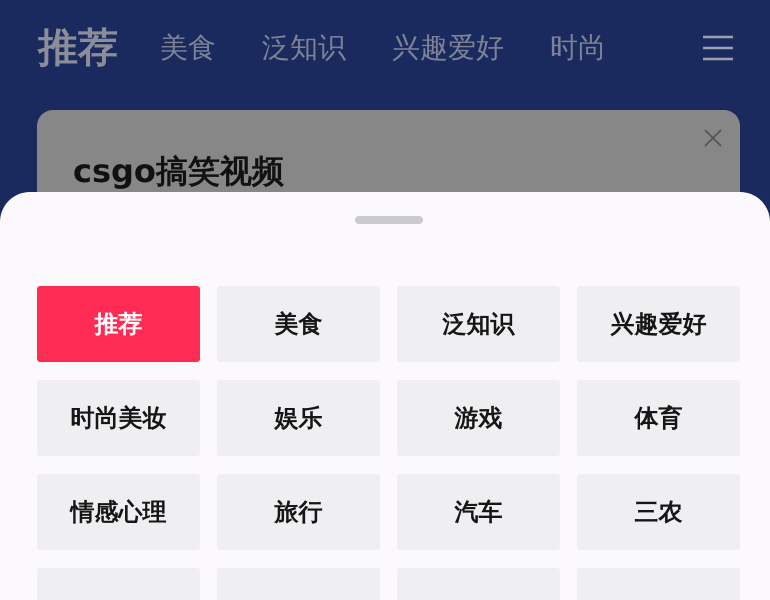  What do you see at coordinates (478, 324) in the screenshot?
I see `channel-chip: 泛知识` at bounding box center [478, 324].